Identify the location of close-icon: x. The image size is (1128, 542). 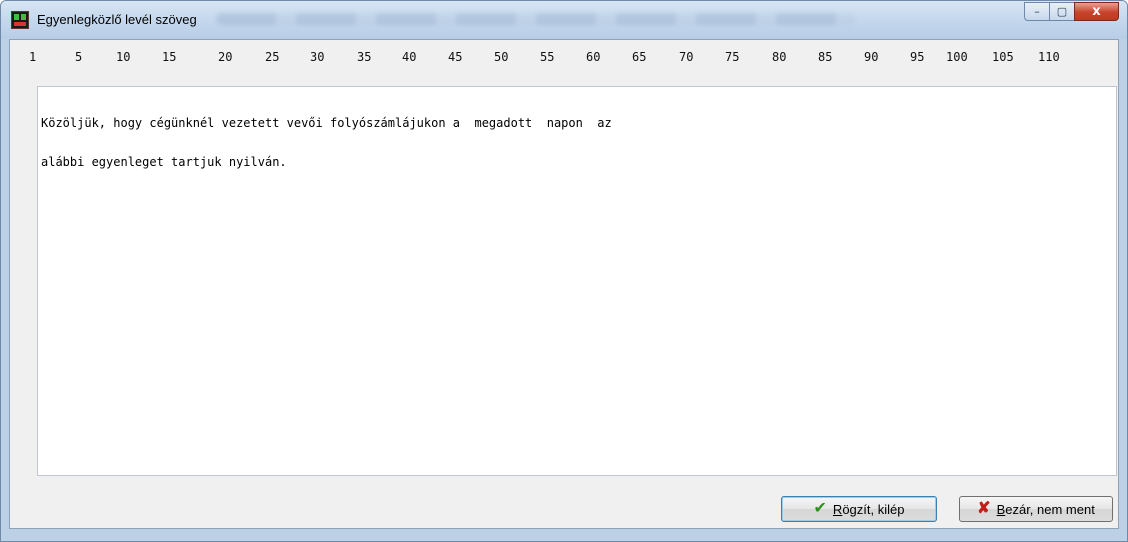
(1096, 11).